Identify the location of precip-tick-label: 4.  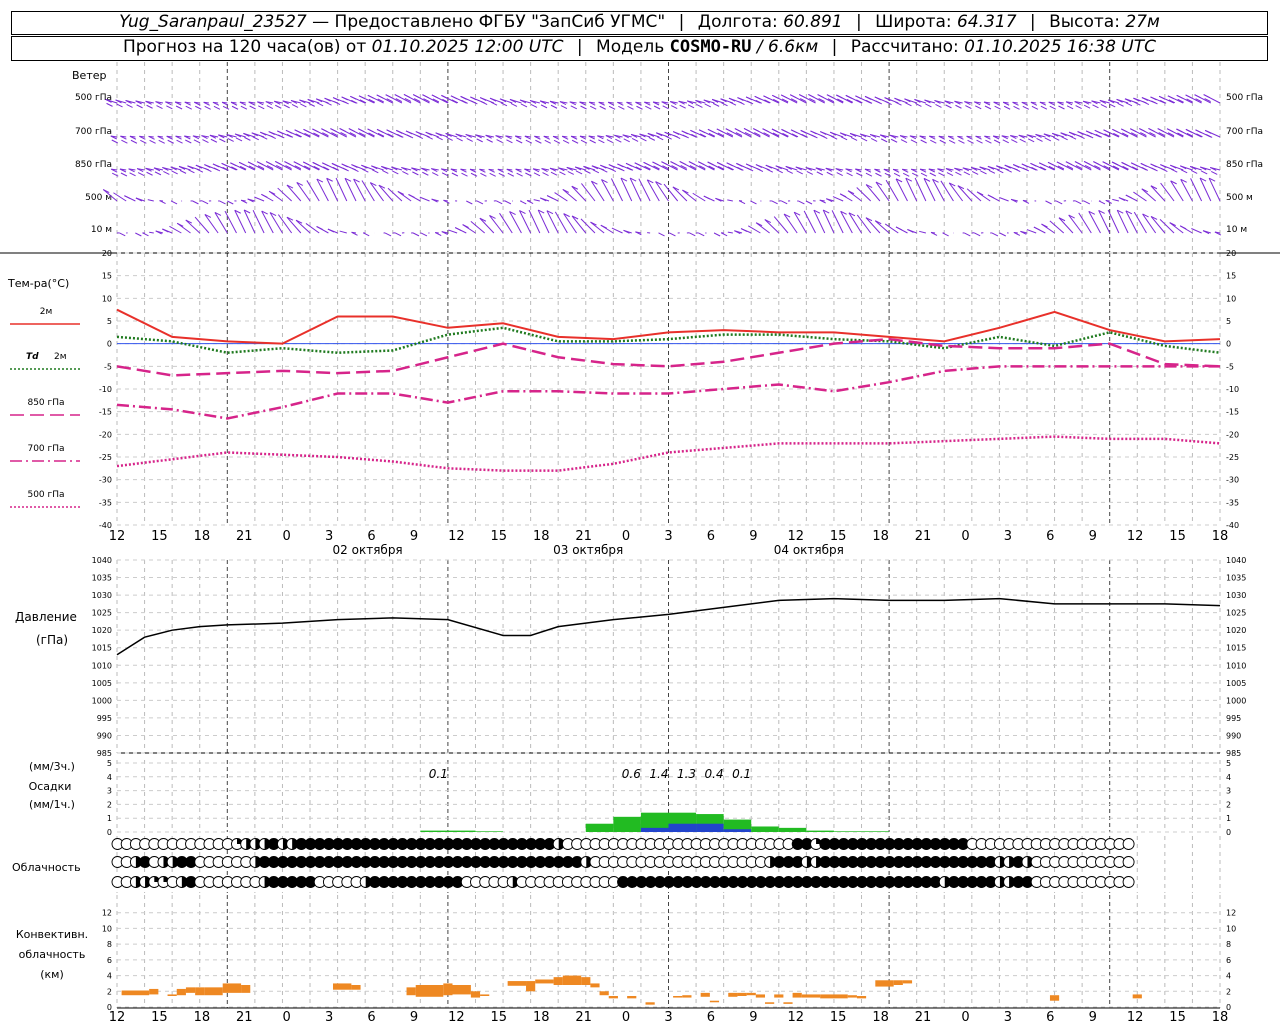
(109, 777).